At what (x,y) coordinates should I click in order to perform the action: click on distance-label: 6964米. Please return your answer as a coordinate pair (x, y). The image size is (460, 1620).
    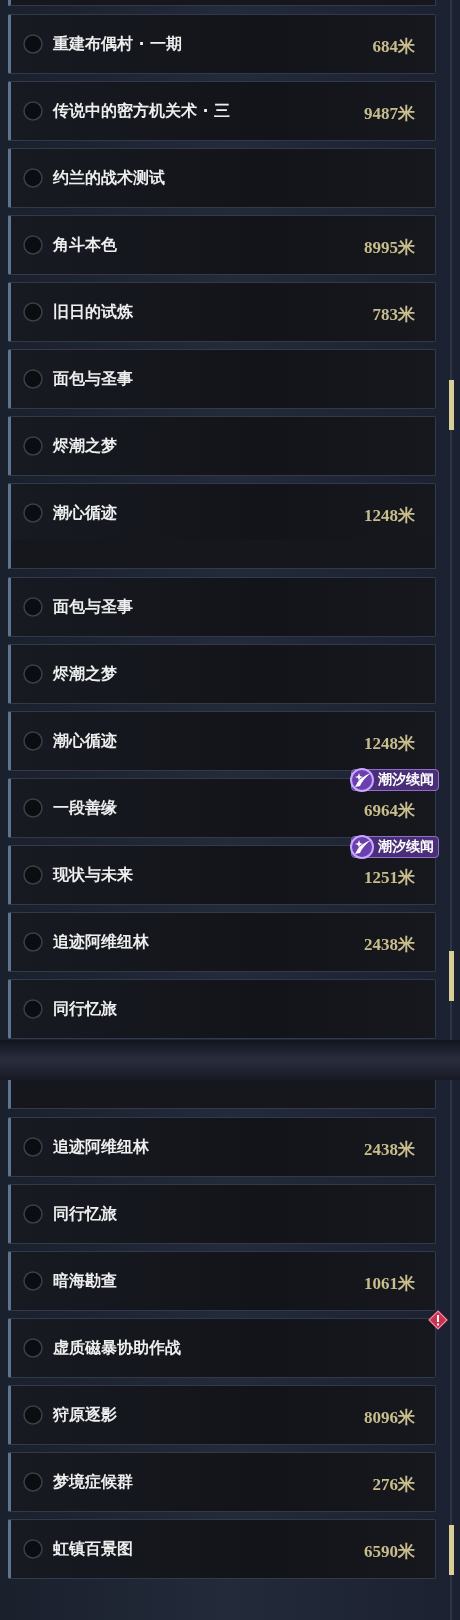
    Looking at the image, I should click on (389, 810).